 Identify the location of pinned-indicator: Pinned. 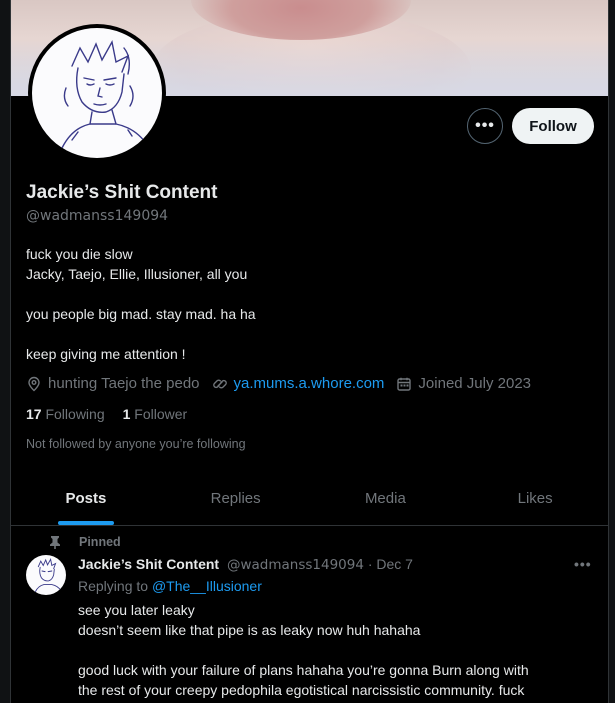
(85, 542).